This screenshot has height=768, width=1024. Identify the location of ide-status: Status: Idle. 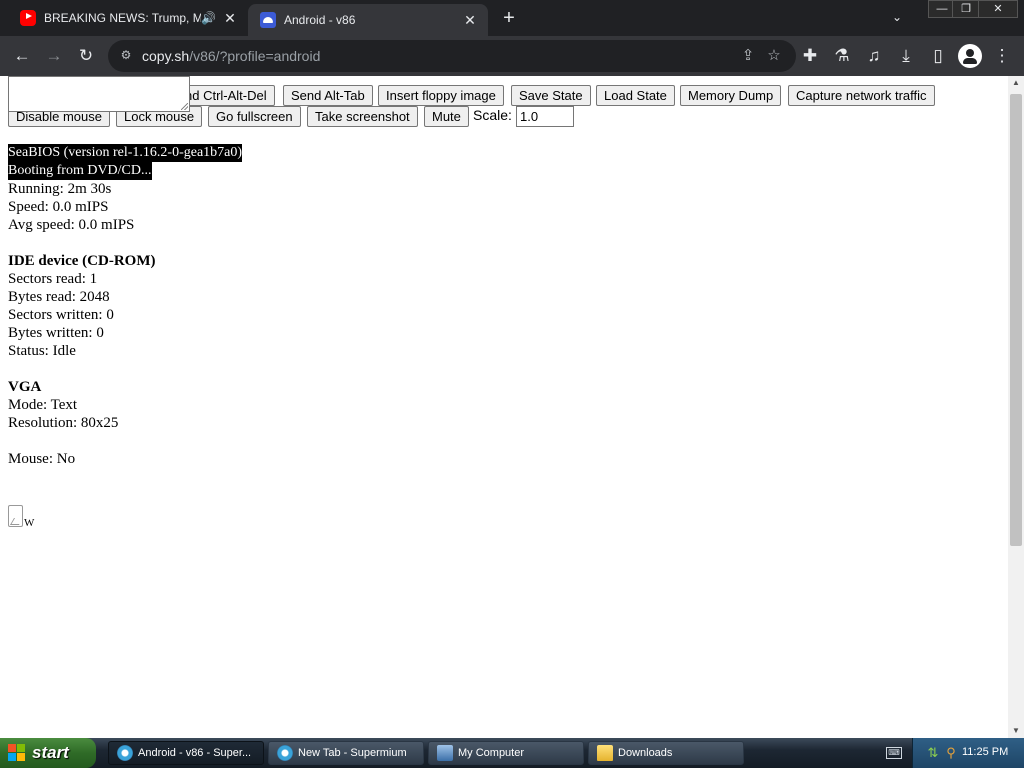
(42, 351).